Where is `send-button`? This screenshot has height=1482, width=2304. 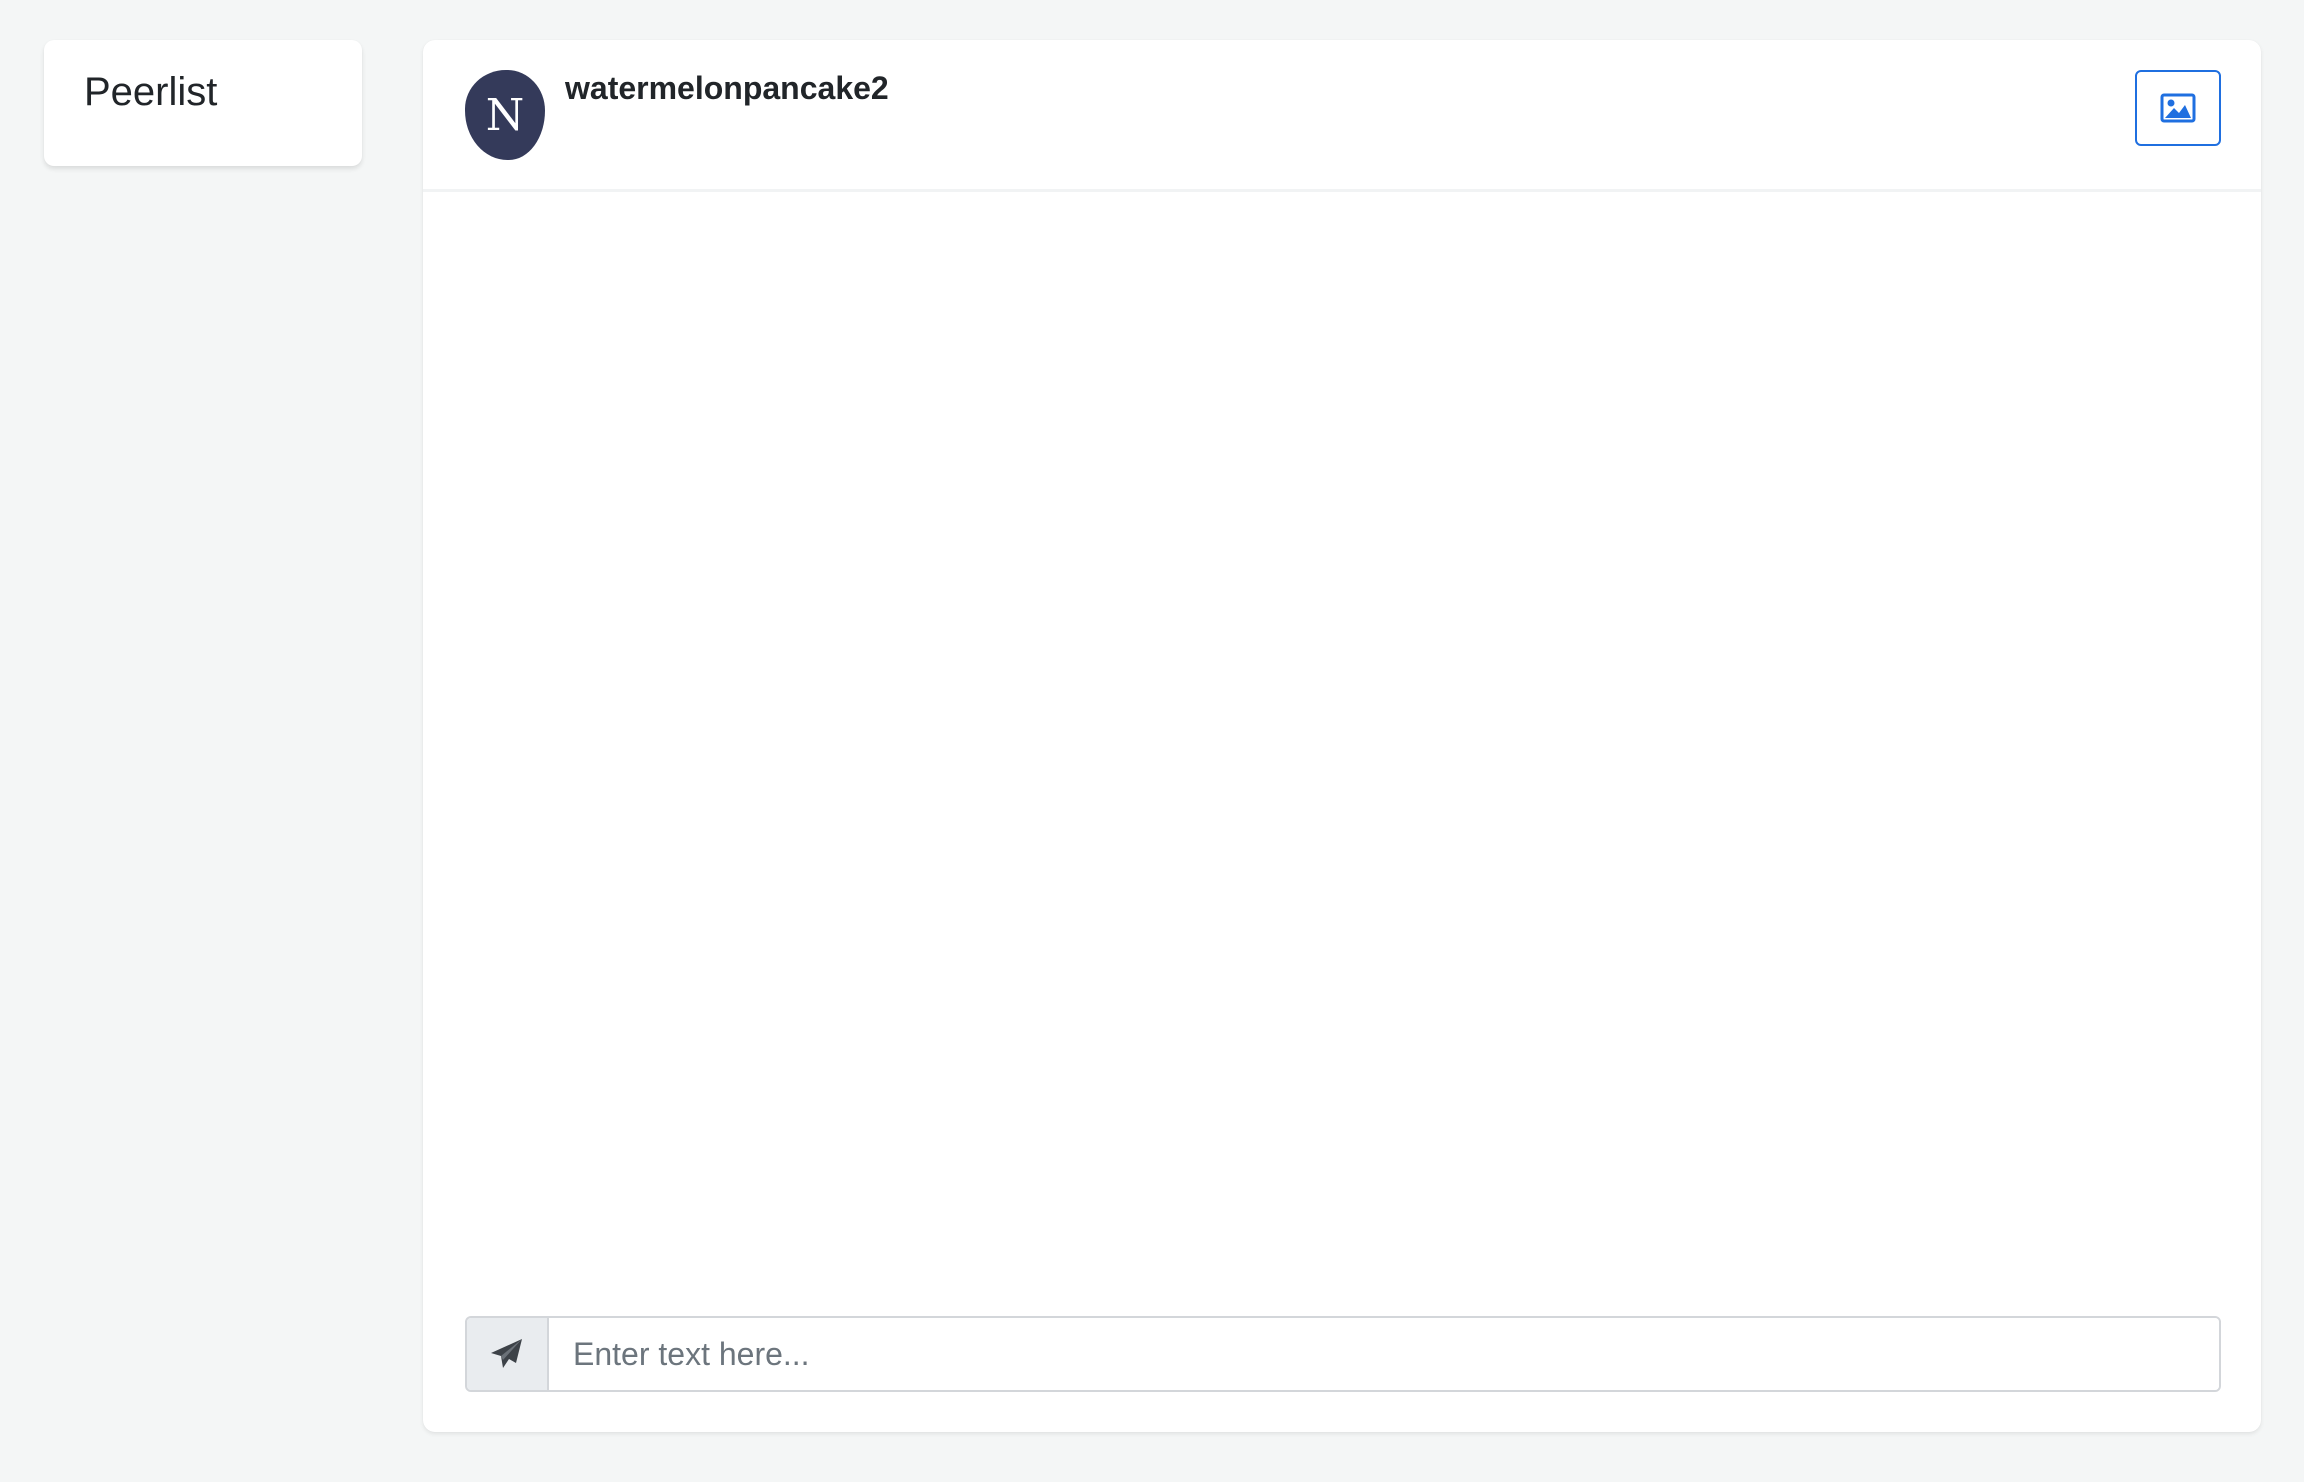
send-button is located at coordinates (508, 1354).